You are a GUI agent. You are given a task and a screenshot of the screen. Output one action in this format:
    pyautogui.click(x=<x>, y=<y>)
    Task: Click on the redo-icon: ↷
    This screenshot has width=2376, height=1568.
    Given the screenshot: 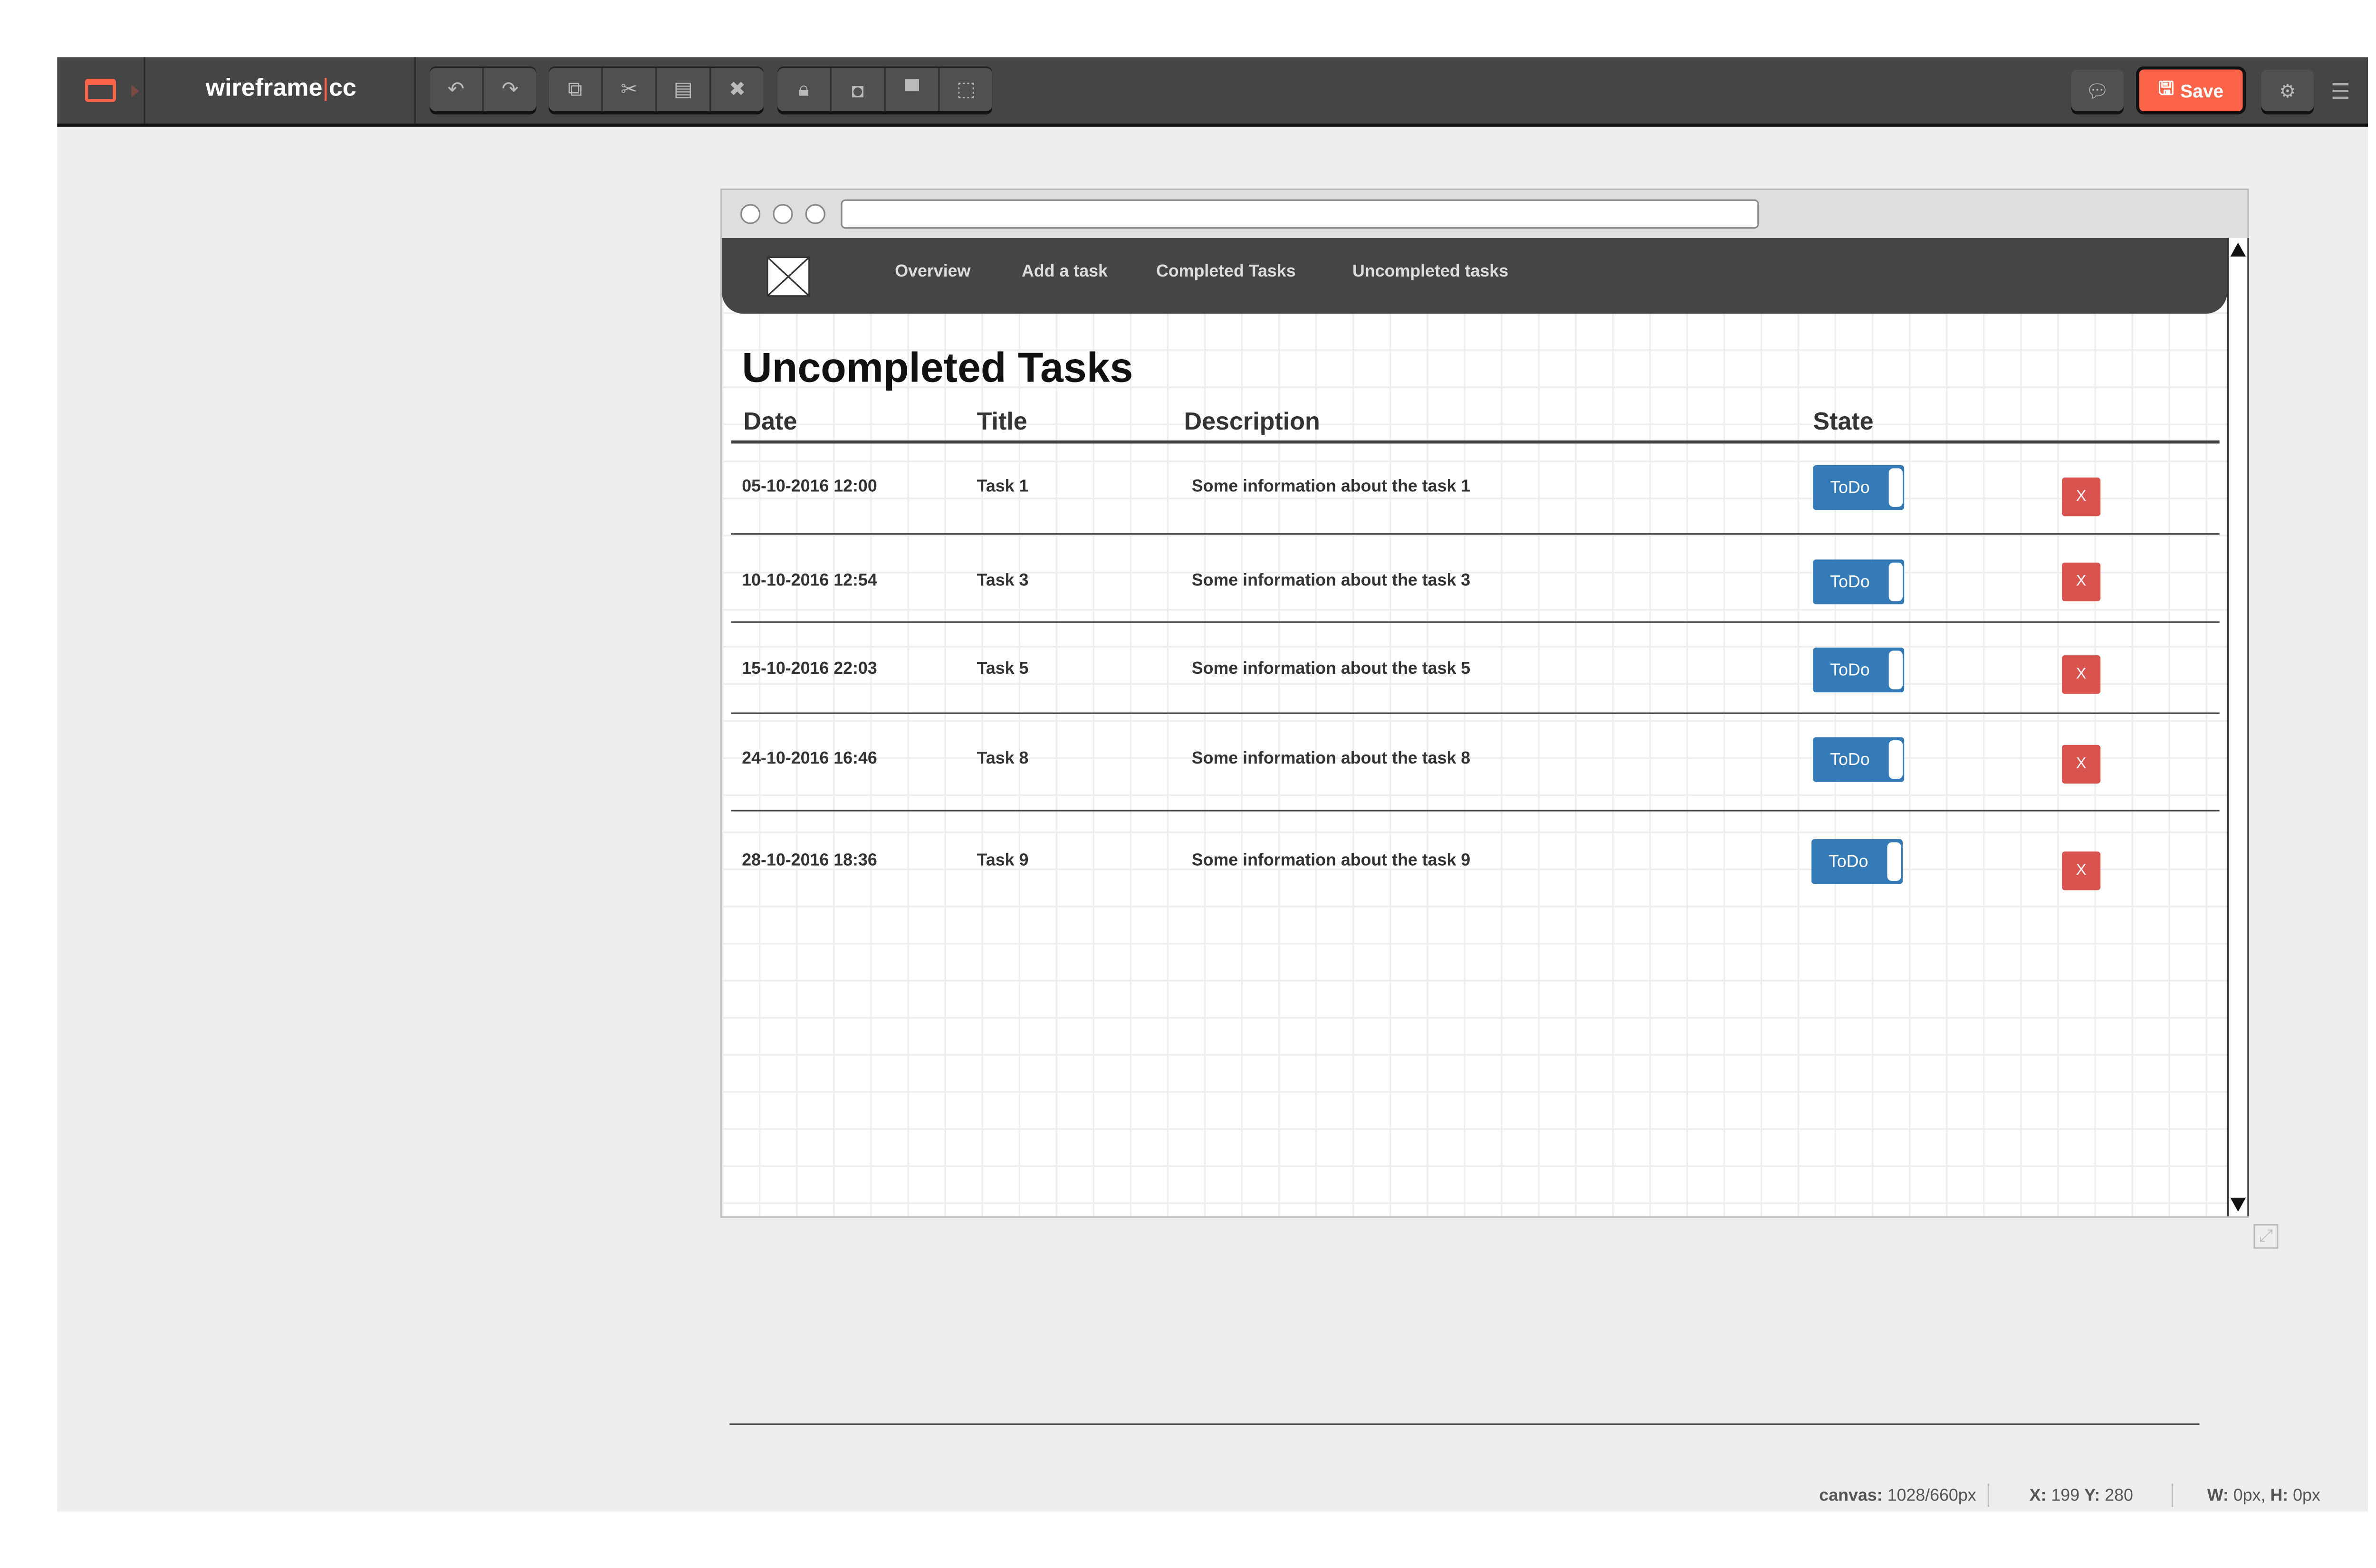 What is the action you would take?
    pyautogui.click(x=510, y=90)
    